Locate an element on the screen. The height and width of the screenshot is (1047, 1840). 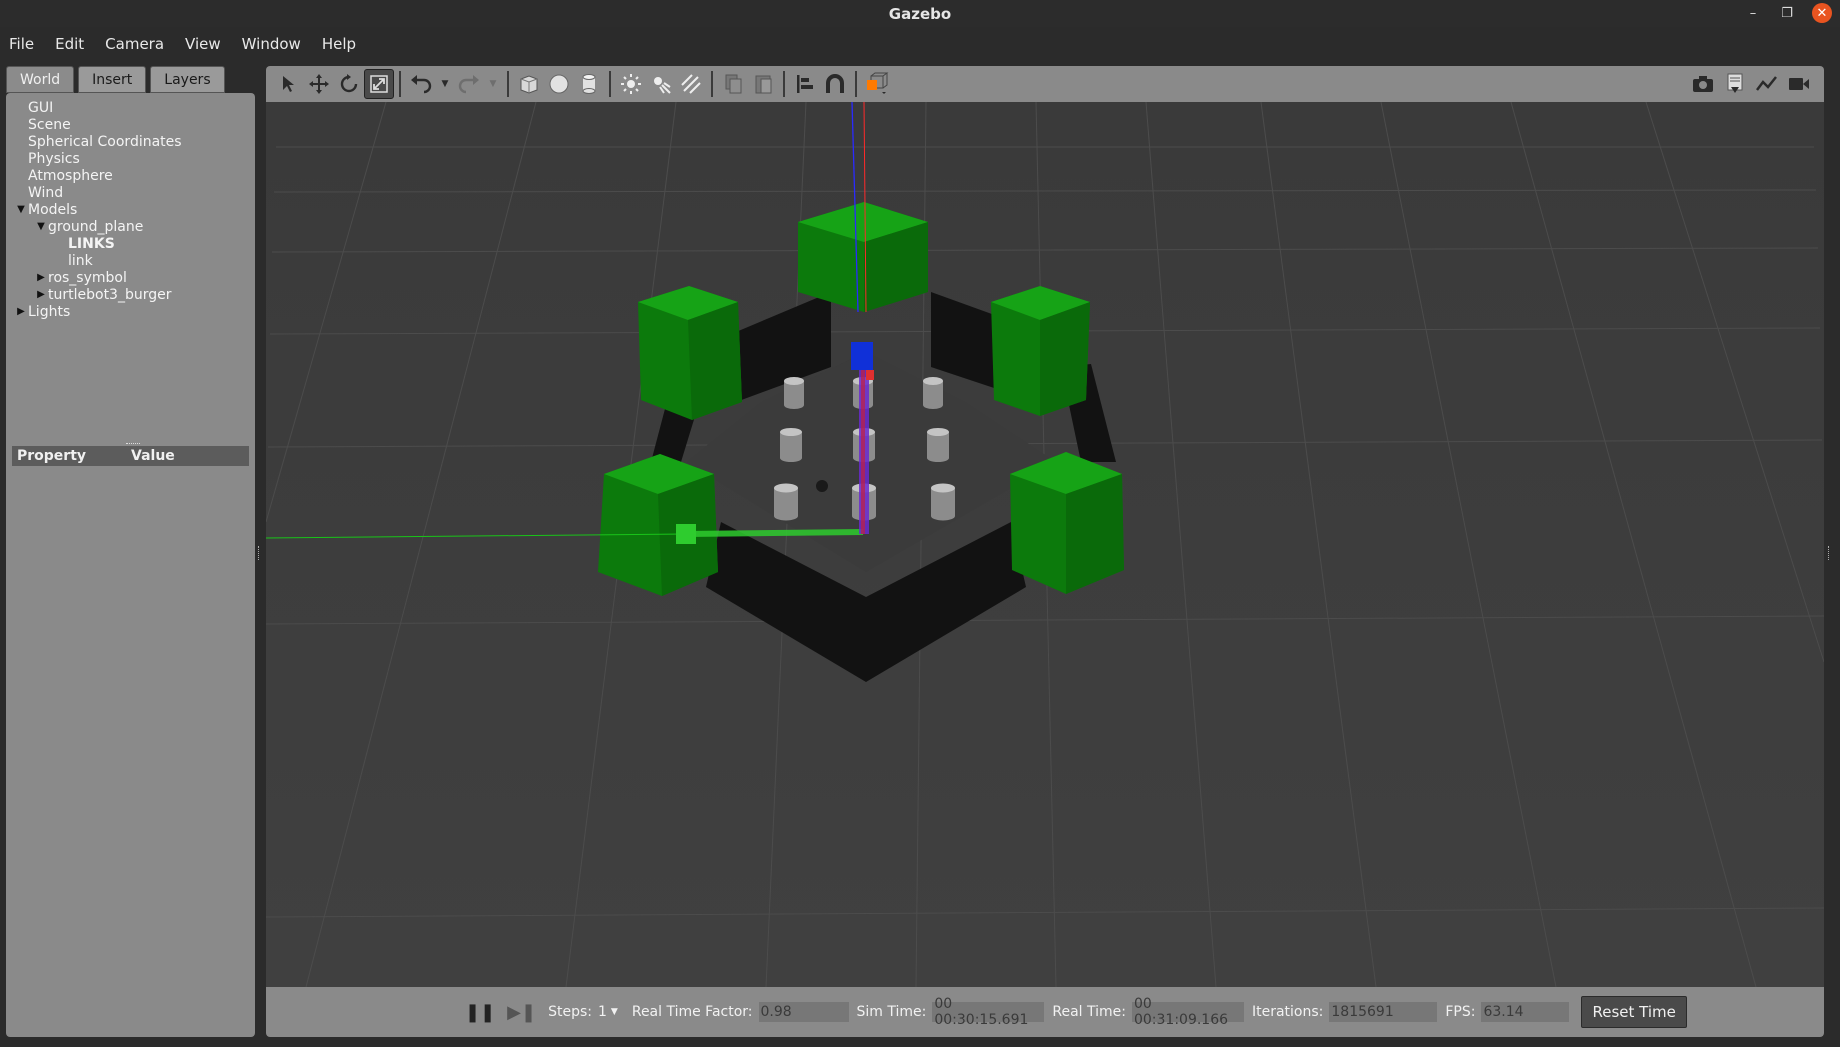
minimize-icon: – is located at coordinates (1753, 13).